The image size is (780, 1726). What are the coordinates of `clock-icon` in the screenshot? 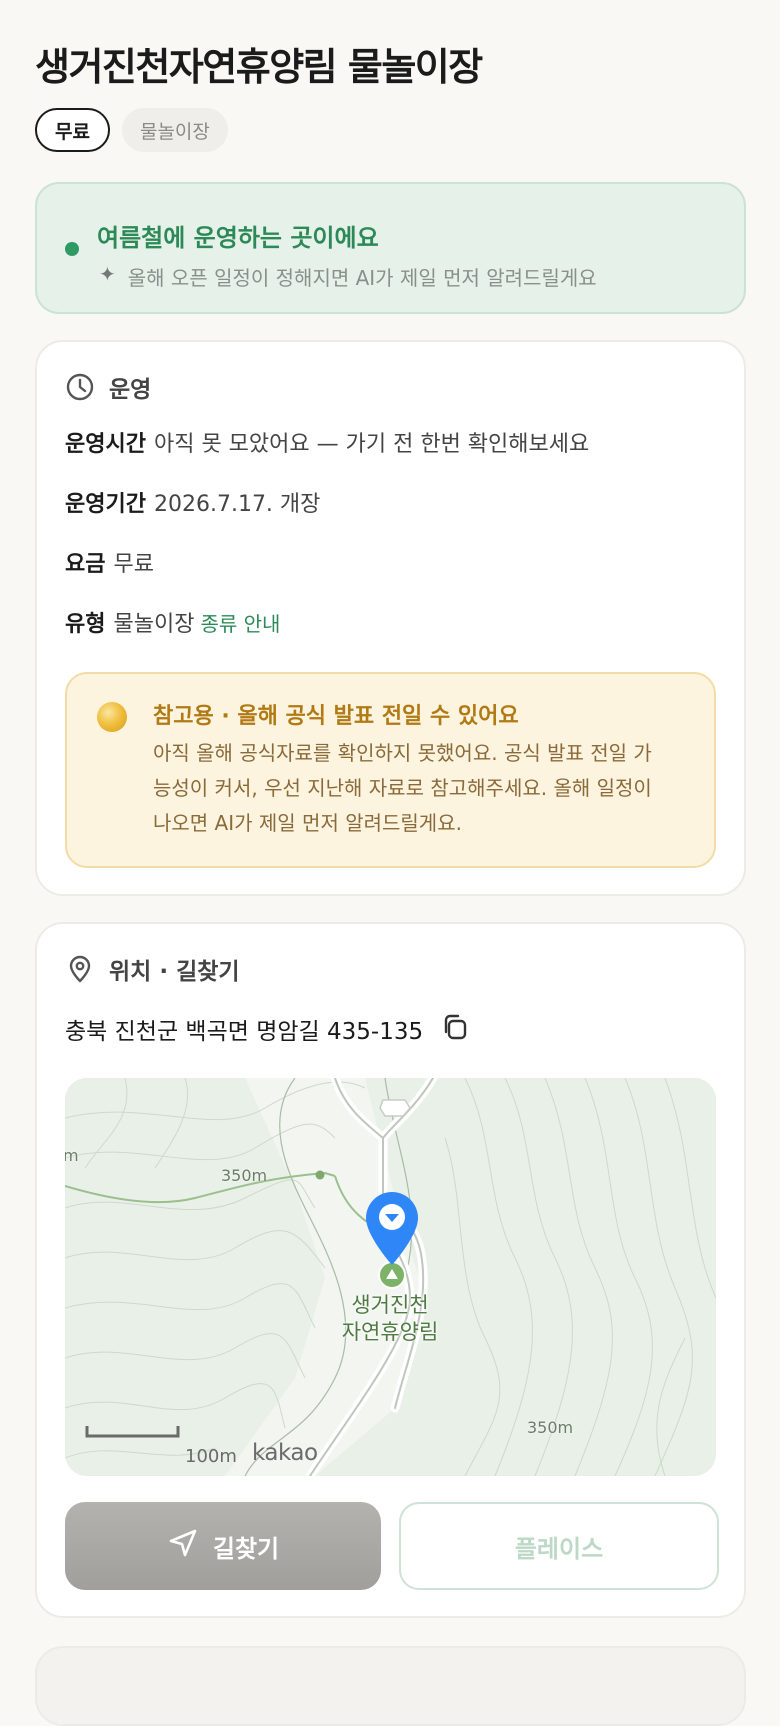 It's located at (80, 387).